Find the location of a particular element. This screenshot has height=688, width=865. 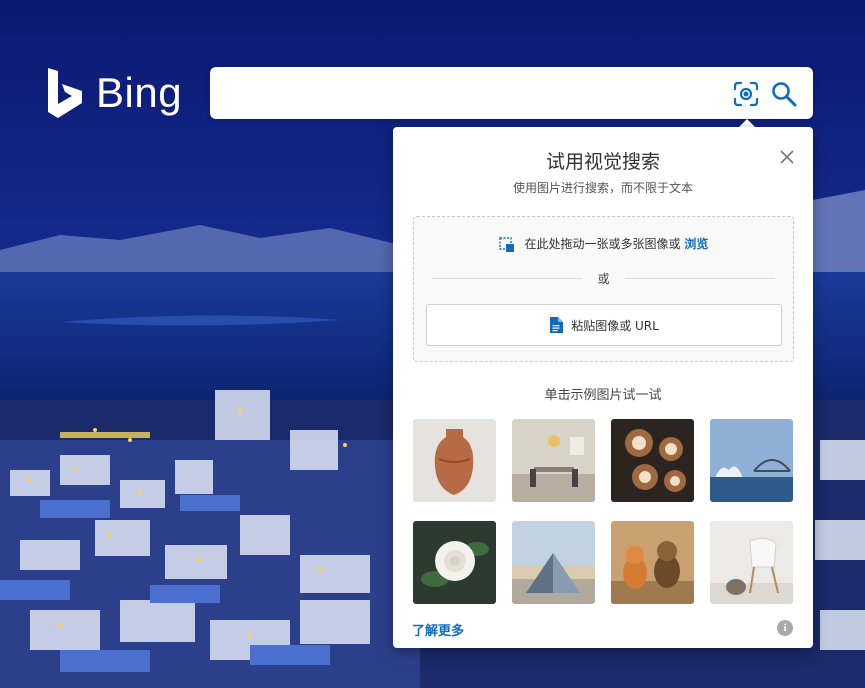

or-divider: 或 is located at coordinates (603, 278).